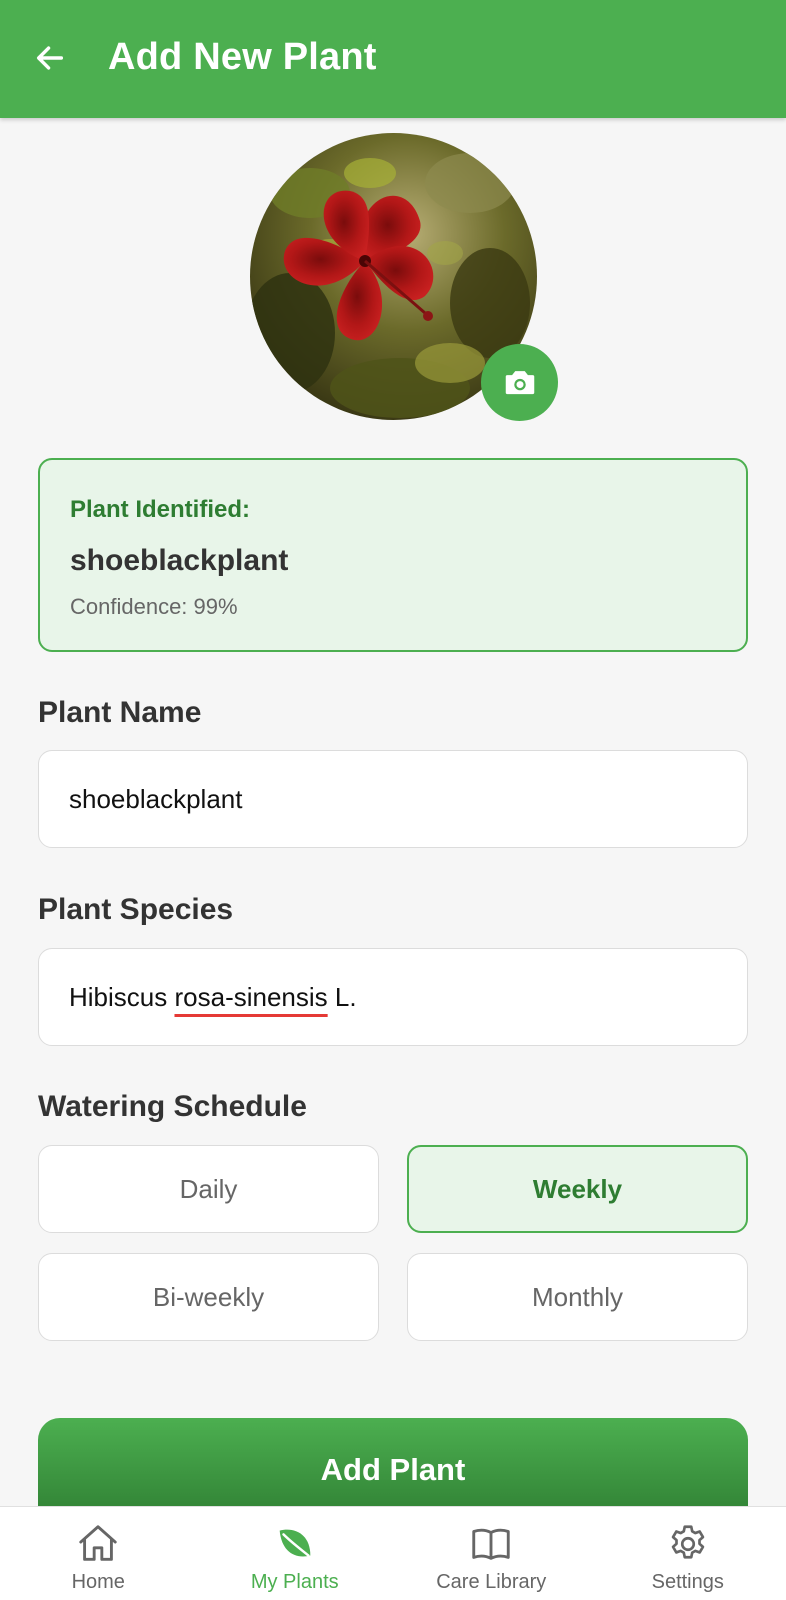  Describe the element at coordinates (154, 606) in the screenshot. I see `identification-confidence: Confidence: 99%` at that location.